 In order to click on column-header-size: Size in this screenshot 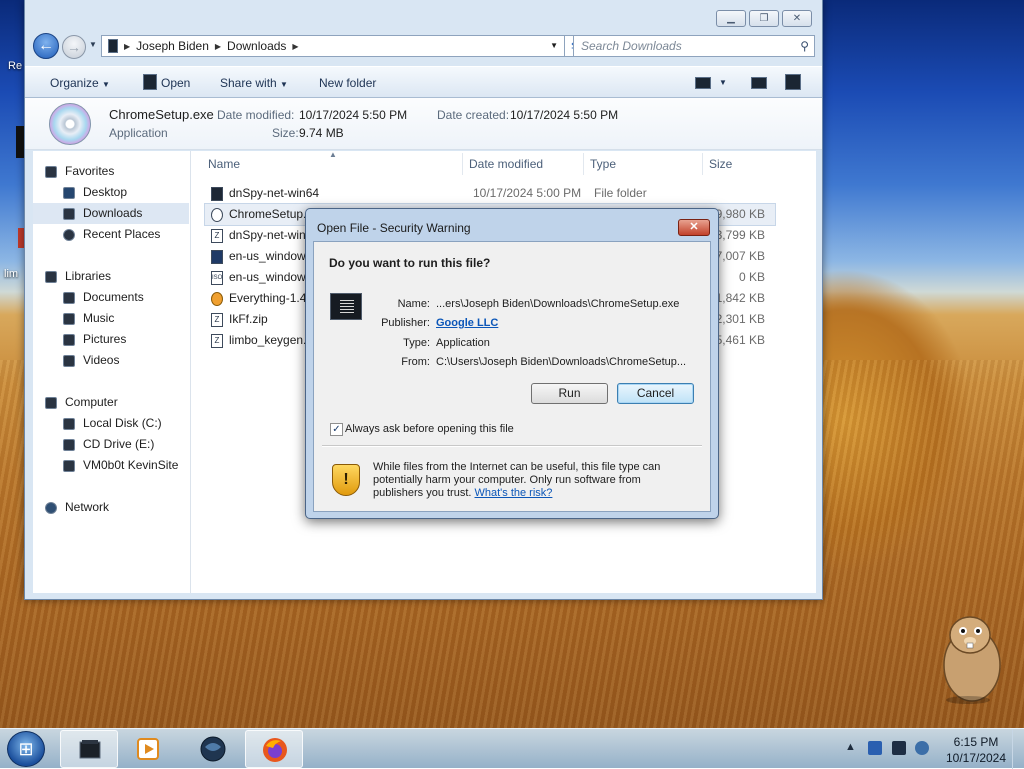, I will do `click(720, 164)`.